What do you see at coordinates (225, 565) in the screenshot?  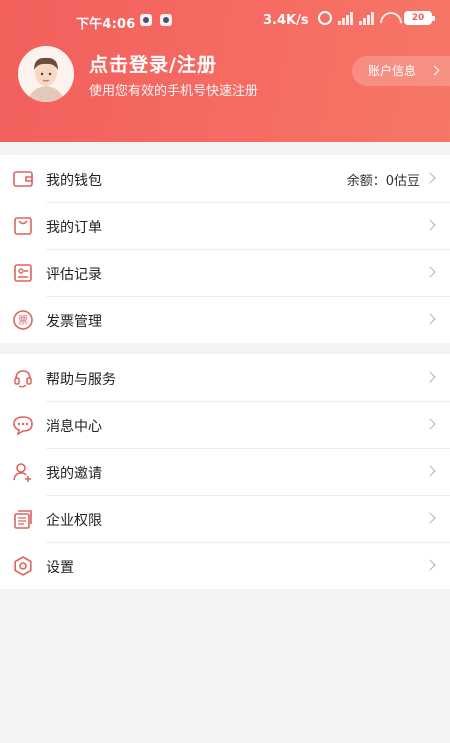 I see `menu-item-settings: 设置` at bounding box center [225, 565].